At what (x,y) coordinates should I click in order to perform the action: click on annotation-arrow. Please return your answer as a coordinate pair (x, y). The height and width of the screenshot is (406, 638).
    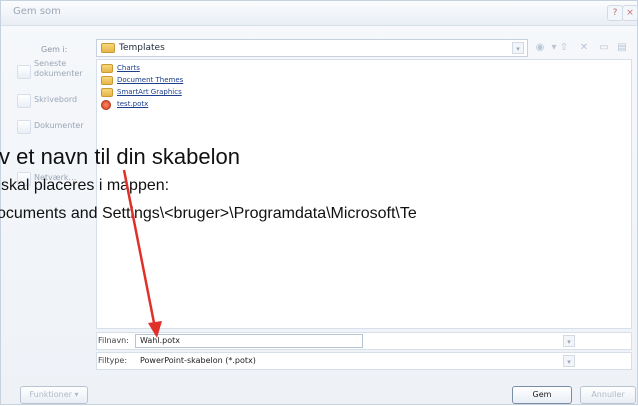
    Looking at the image, I should click on (142, 253).